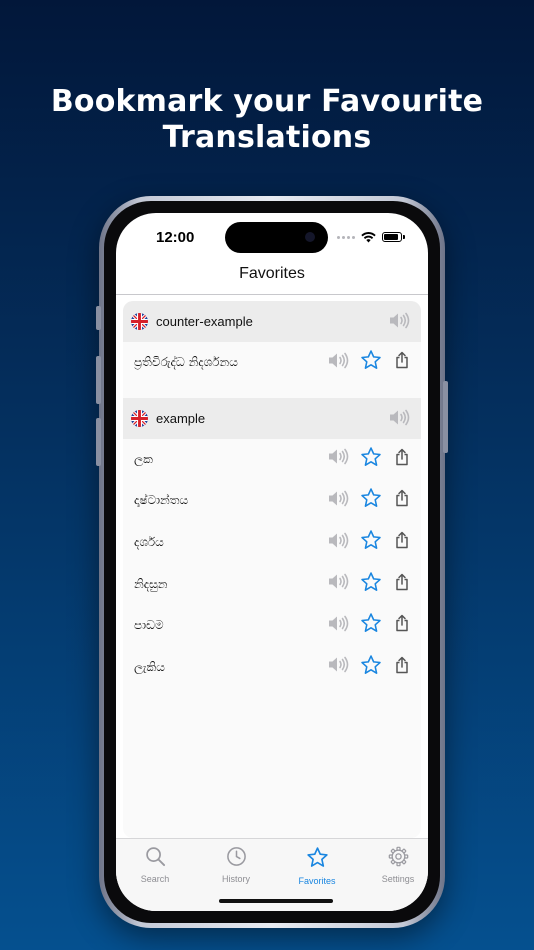  Describe the element at coordinates (272, 363) in the screenshot. I see `translation-row: ප්‍රතිවිරුද්ධ නිදර්ශනය` at that location.